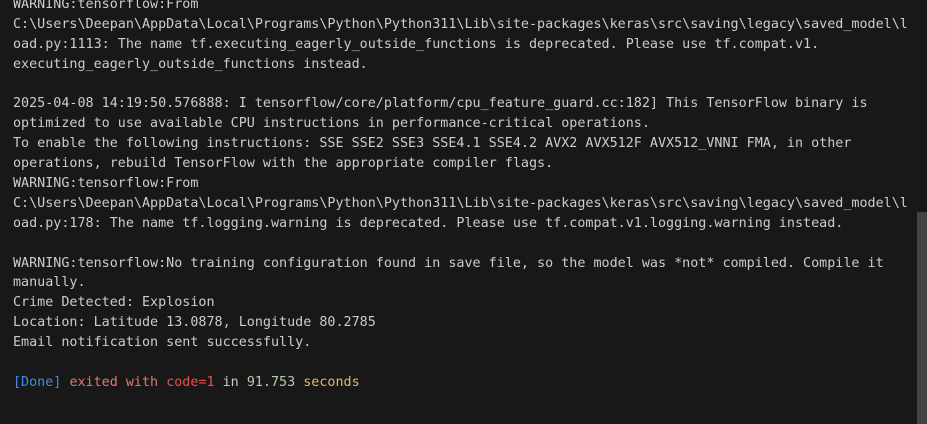 The image size is (927, 424). I want to click on scrollbar-thumb, so click(922, 318).